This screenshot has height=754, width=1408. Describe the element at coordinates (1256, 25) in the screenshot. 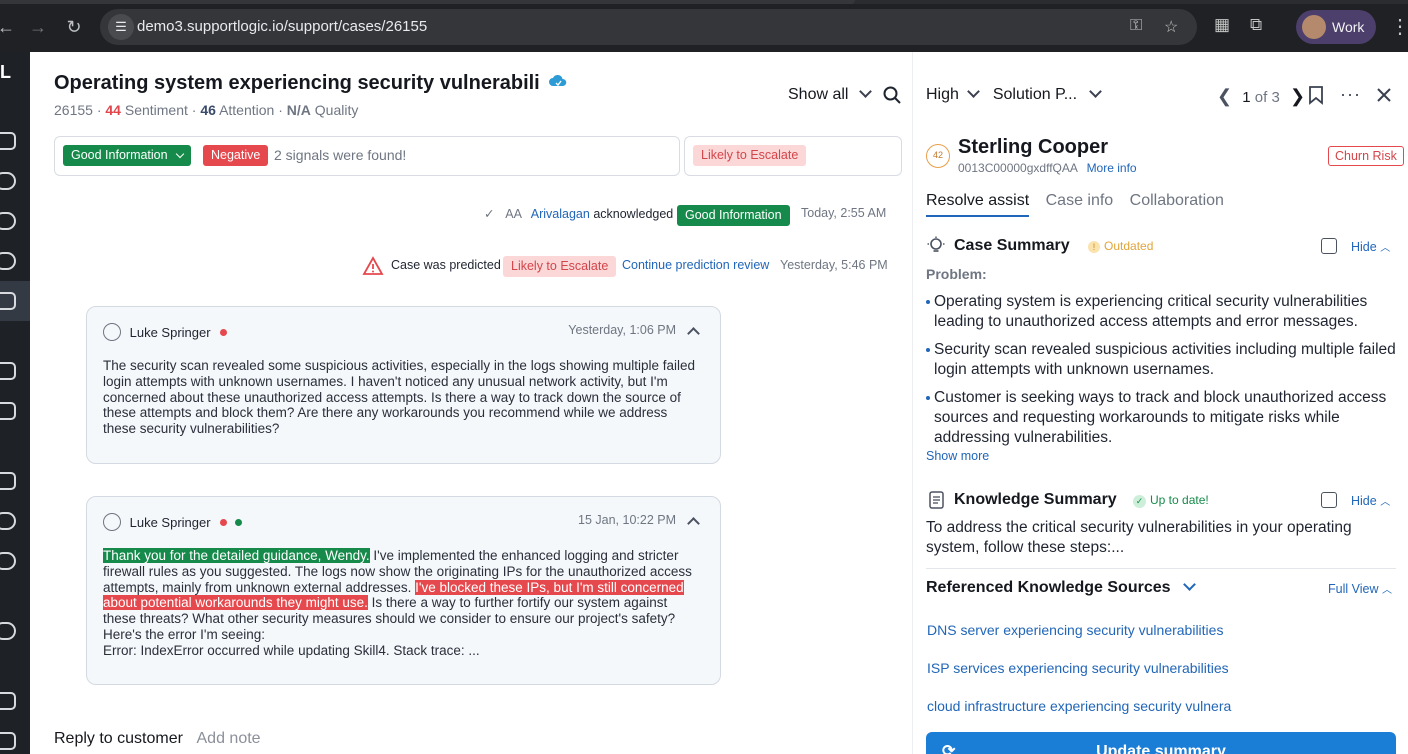

I see `extensions-icon: ⧉` at that location.